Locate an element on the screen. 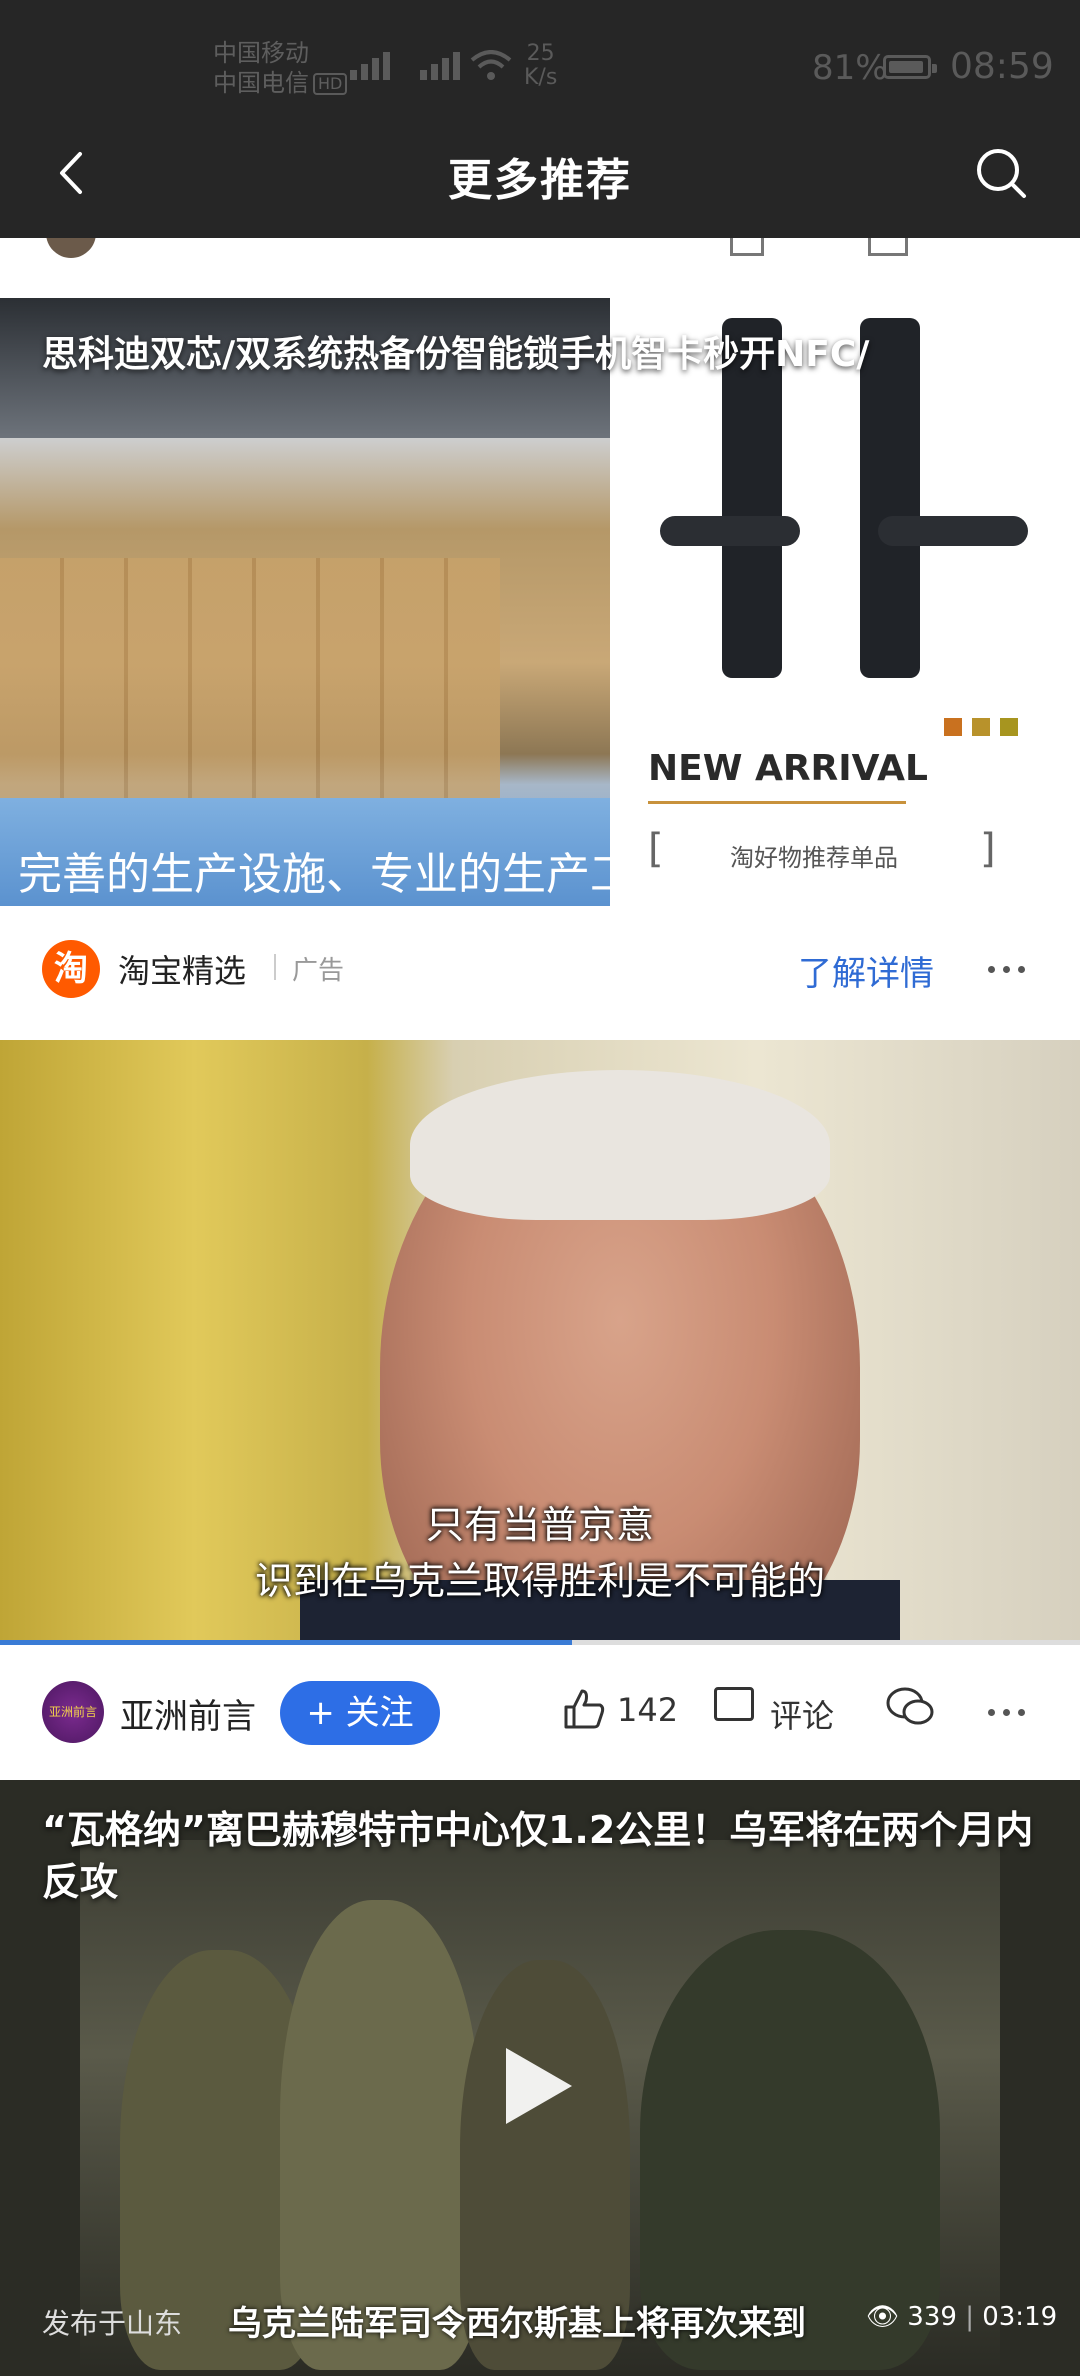 The width and height of the screenshot is (1080, 2376). carrier-1: 中国移动 is located at coordinates (261, 53).